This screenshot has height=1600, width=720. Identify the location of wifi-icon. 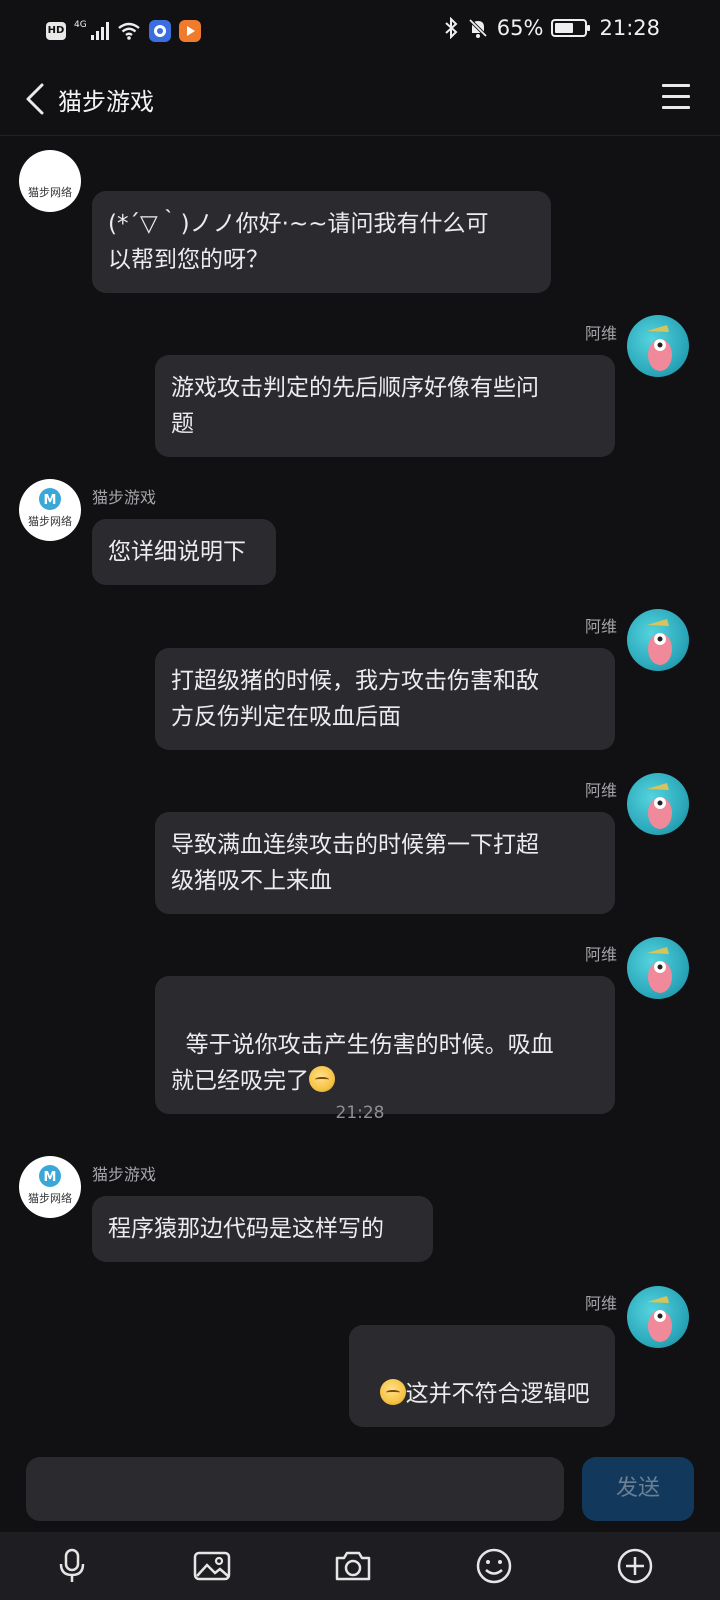
(128, 31).